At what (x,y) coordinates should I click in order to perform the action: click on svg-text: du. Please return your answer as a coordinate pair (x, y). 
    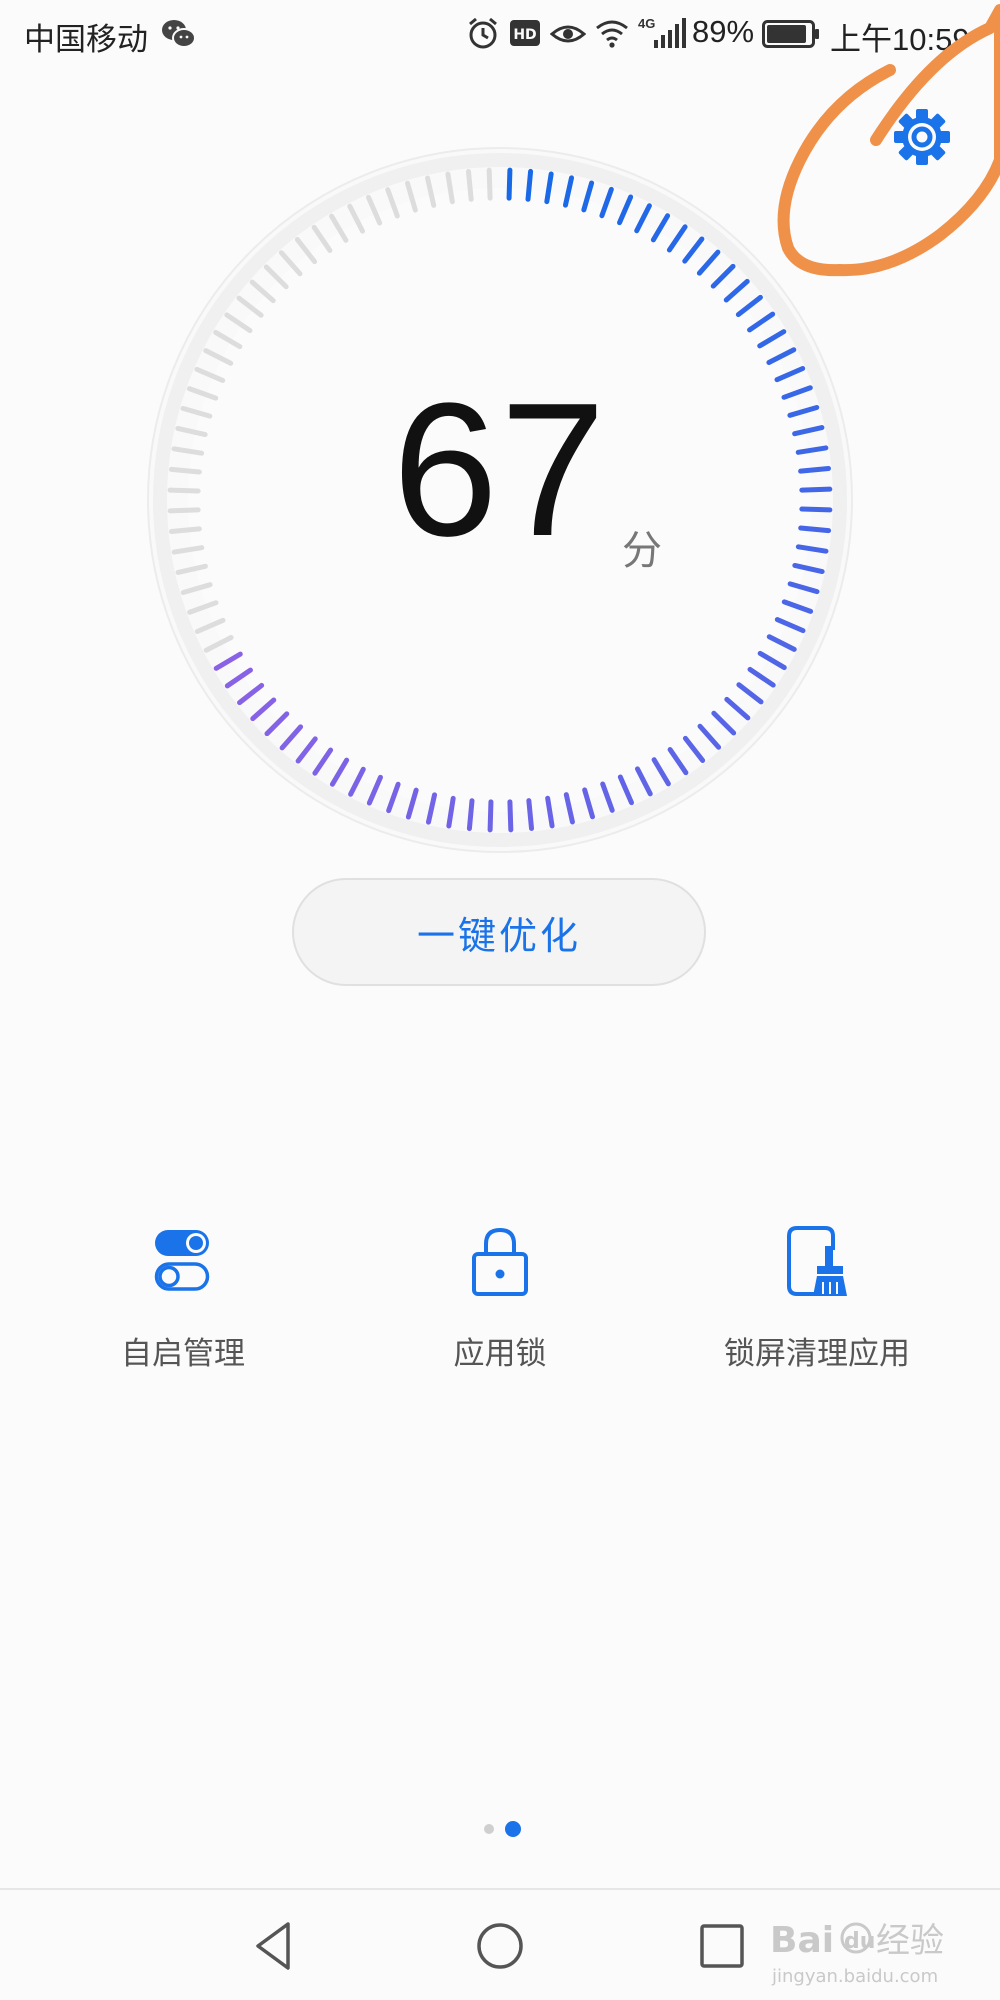
    Looking at the image, I should click on (859, 1941).